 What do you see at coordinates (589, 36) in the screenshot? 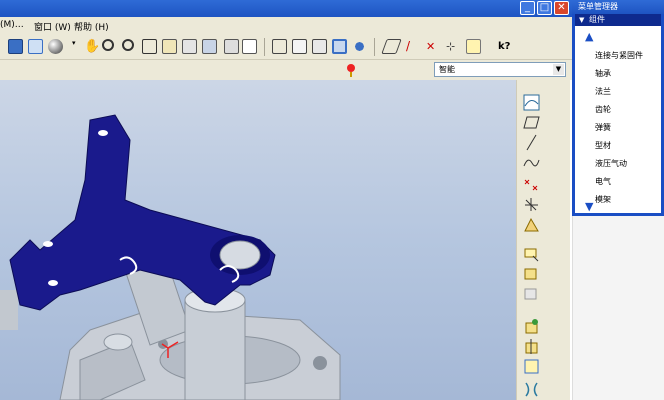
I see `scroll-up-icon: ▲` at bounding box center [589, 36].